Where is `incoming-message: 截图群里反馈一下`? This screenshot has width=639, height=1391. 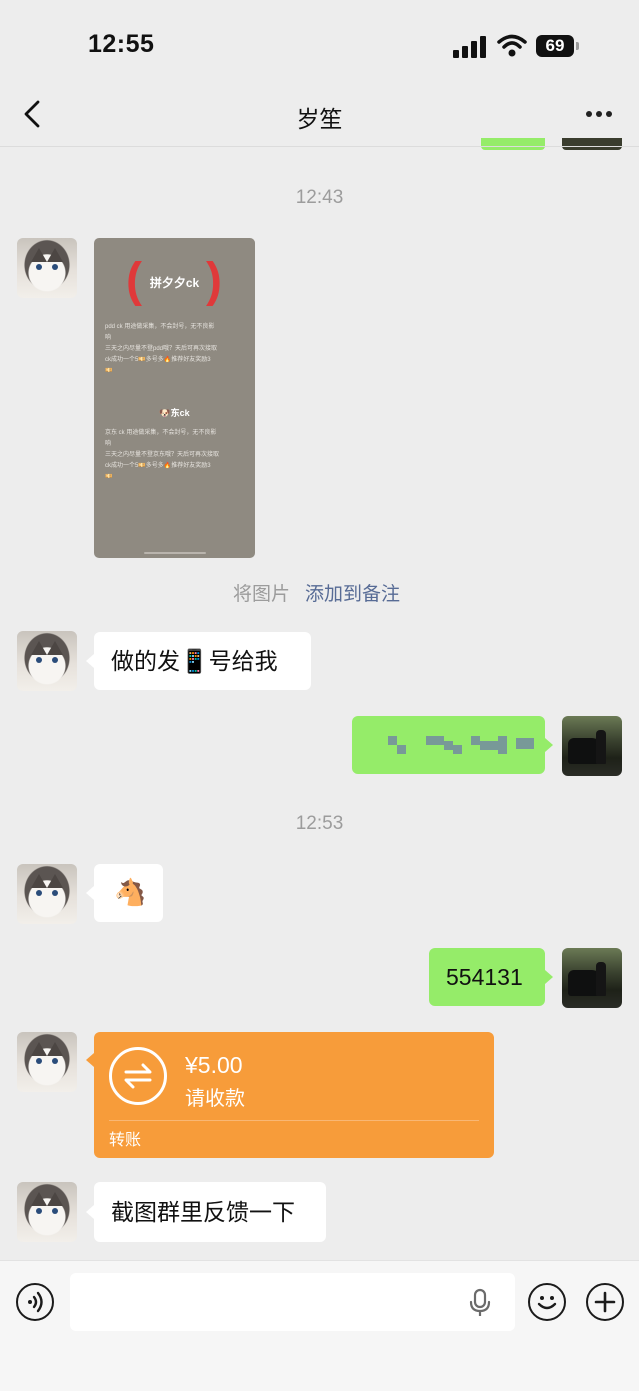 incoming-message: 截图群里反馈一下 is located at coordinates (206, 1212).